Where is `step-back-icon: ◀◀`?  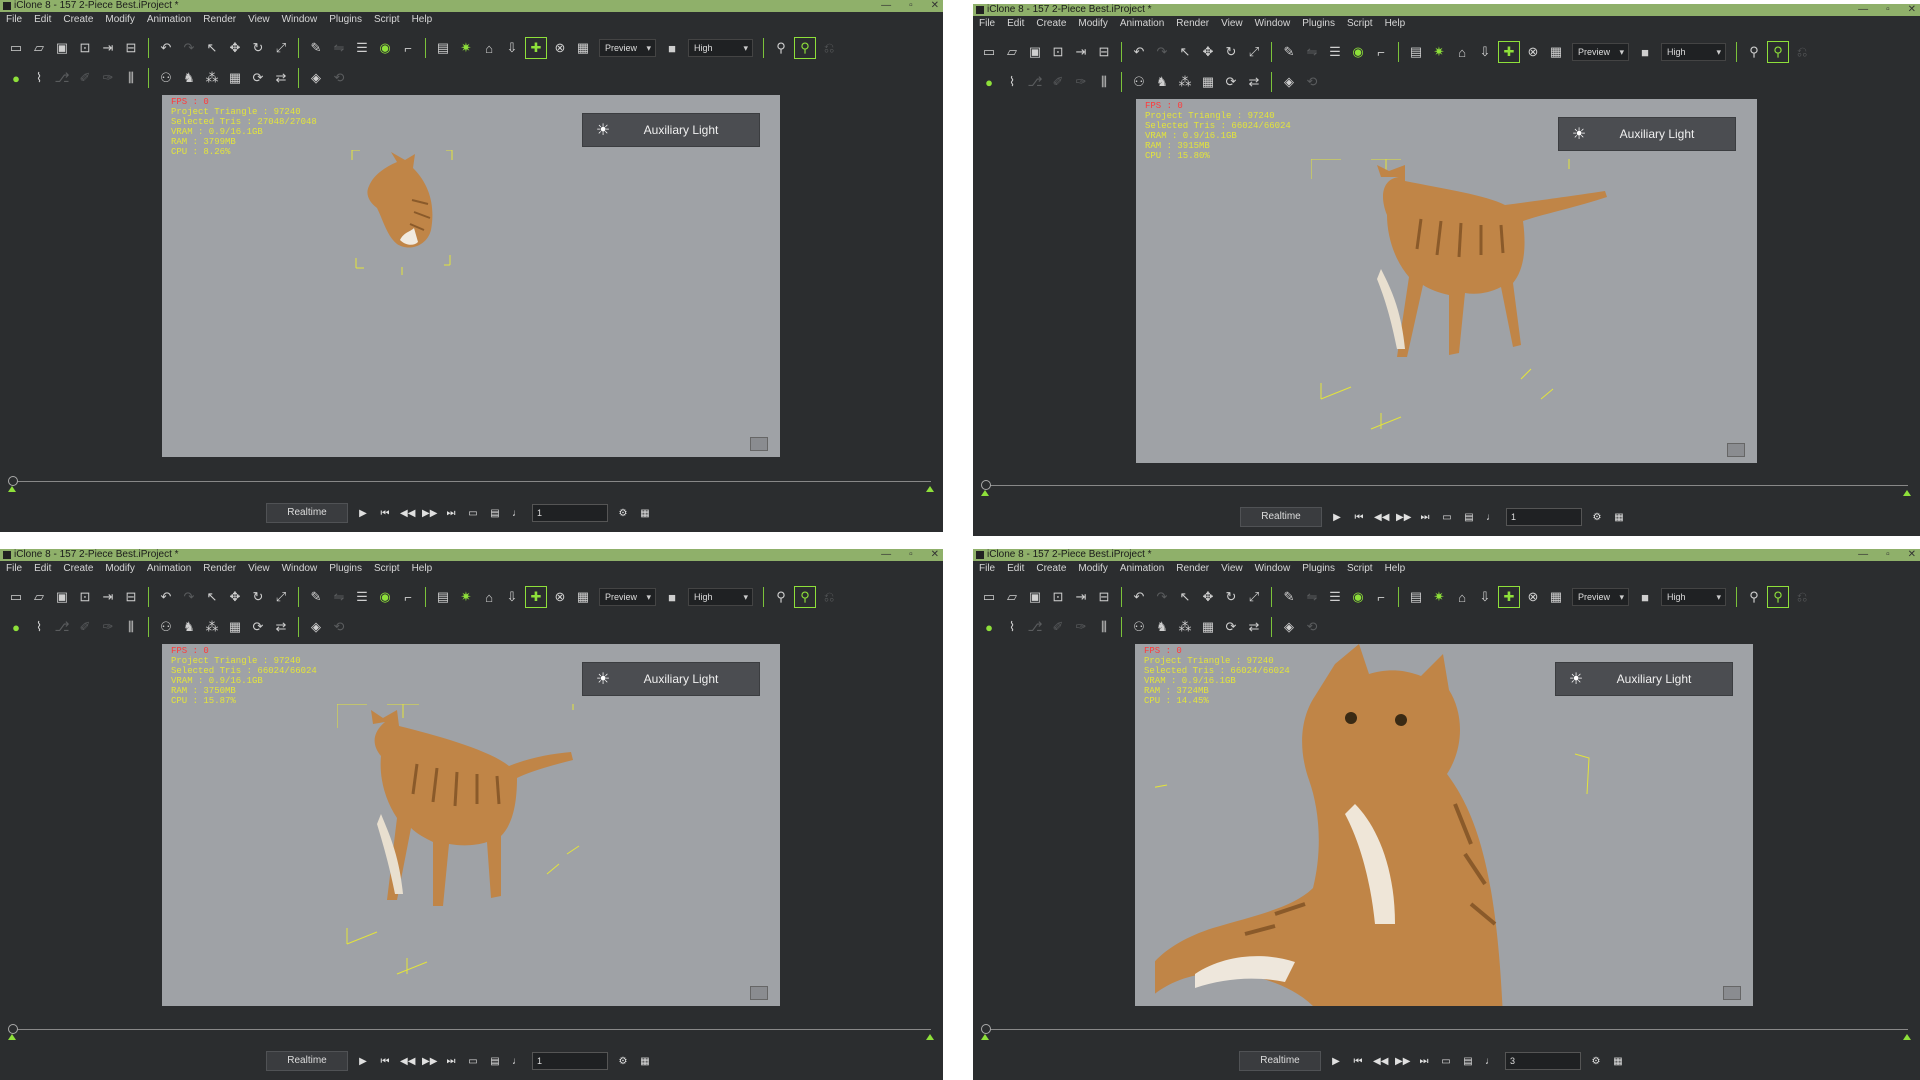
step-back-icon: ◀◀ is located at coordinates (407, 1061).